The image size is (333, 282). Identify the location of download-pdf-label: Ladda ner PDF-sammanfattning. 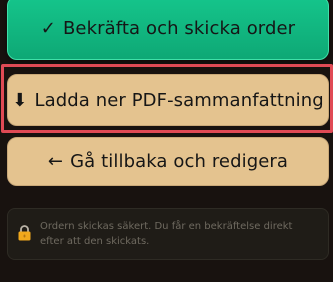
(179, 100).